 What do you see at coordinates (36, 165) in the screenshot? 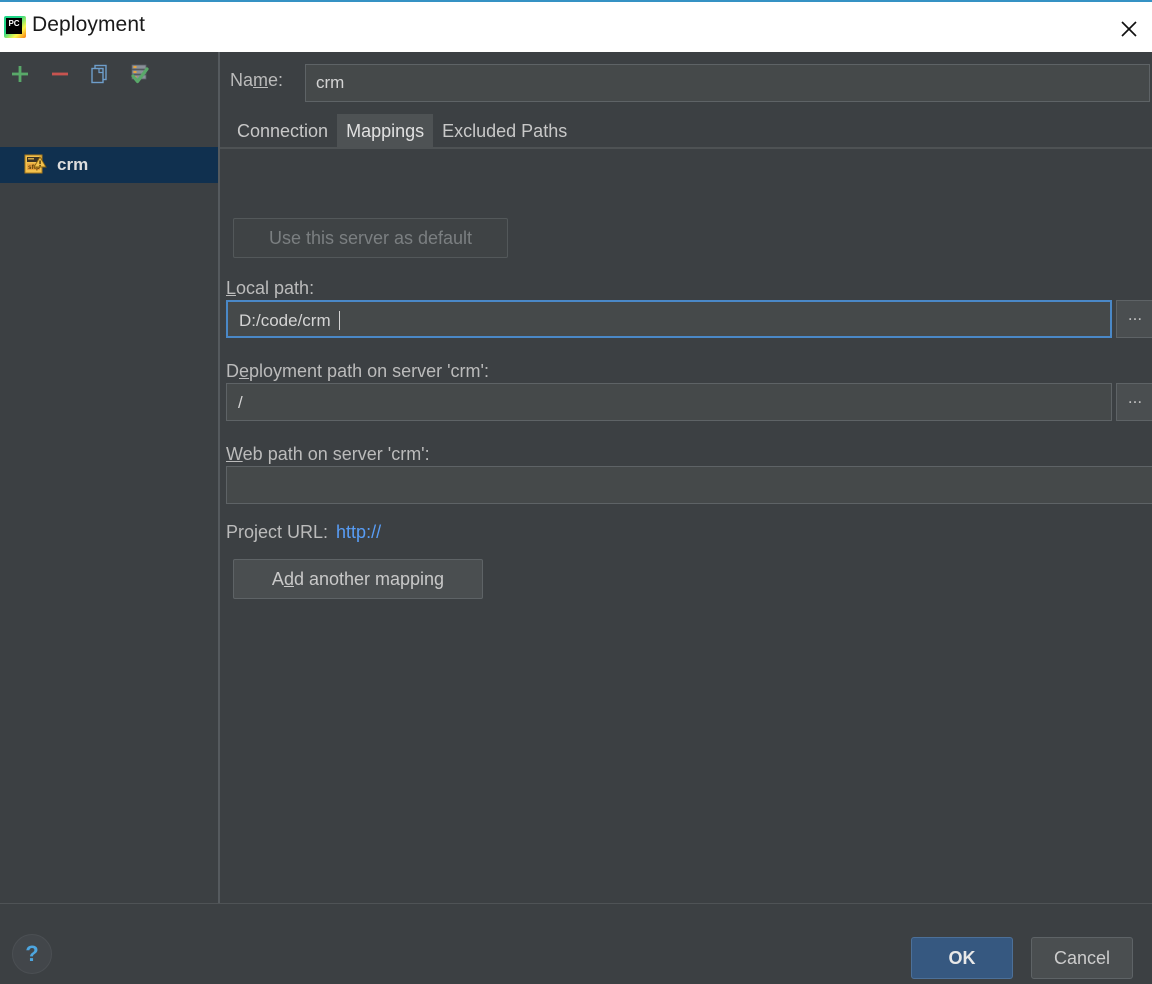
I see `sftp-server-icon: sftp` at bounding box center [36, 165].